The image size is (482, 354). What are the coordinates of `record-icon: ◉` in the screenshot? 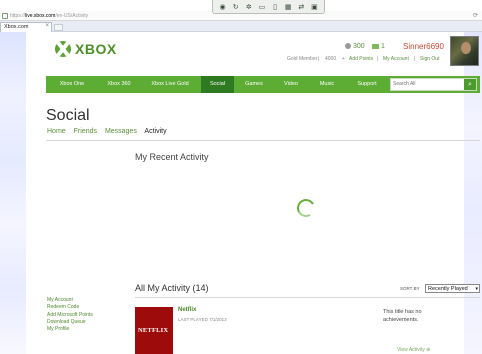 It's located at (223, 7).